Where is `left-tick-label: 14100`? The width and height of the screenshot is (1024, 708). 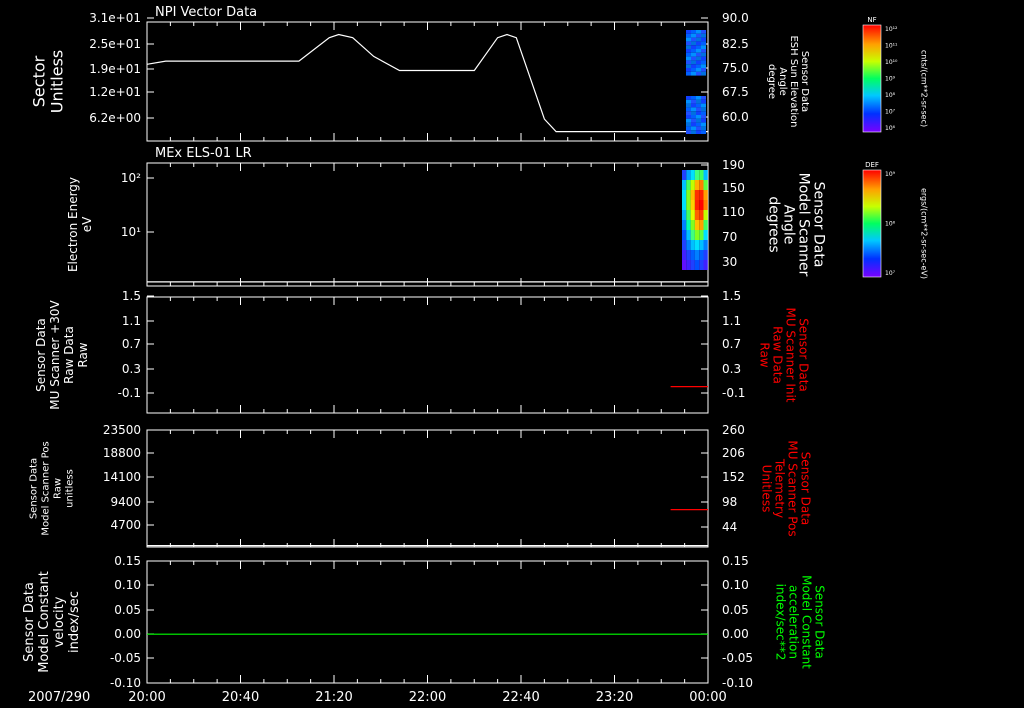
left-tick-label: 14100 is located at coordinates (122, 477).